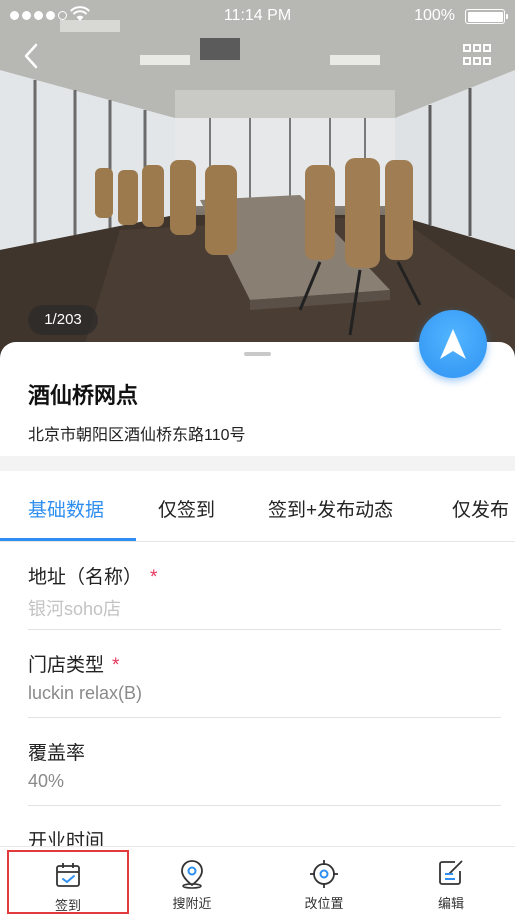 Image resolution: width=515 pixels, height=916 pixels. What do you see at coordinates (85, 693) in the screenshot?
I see `field-value: luckin relax(B)` at bounding box center [85, 693].